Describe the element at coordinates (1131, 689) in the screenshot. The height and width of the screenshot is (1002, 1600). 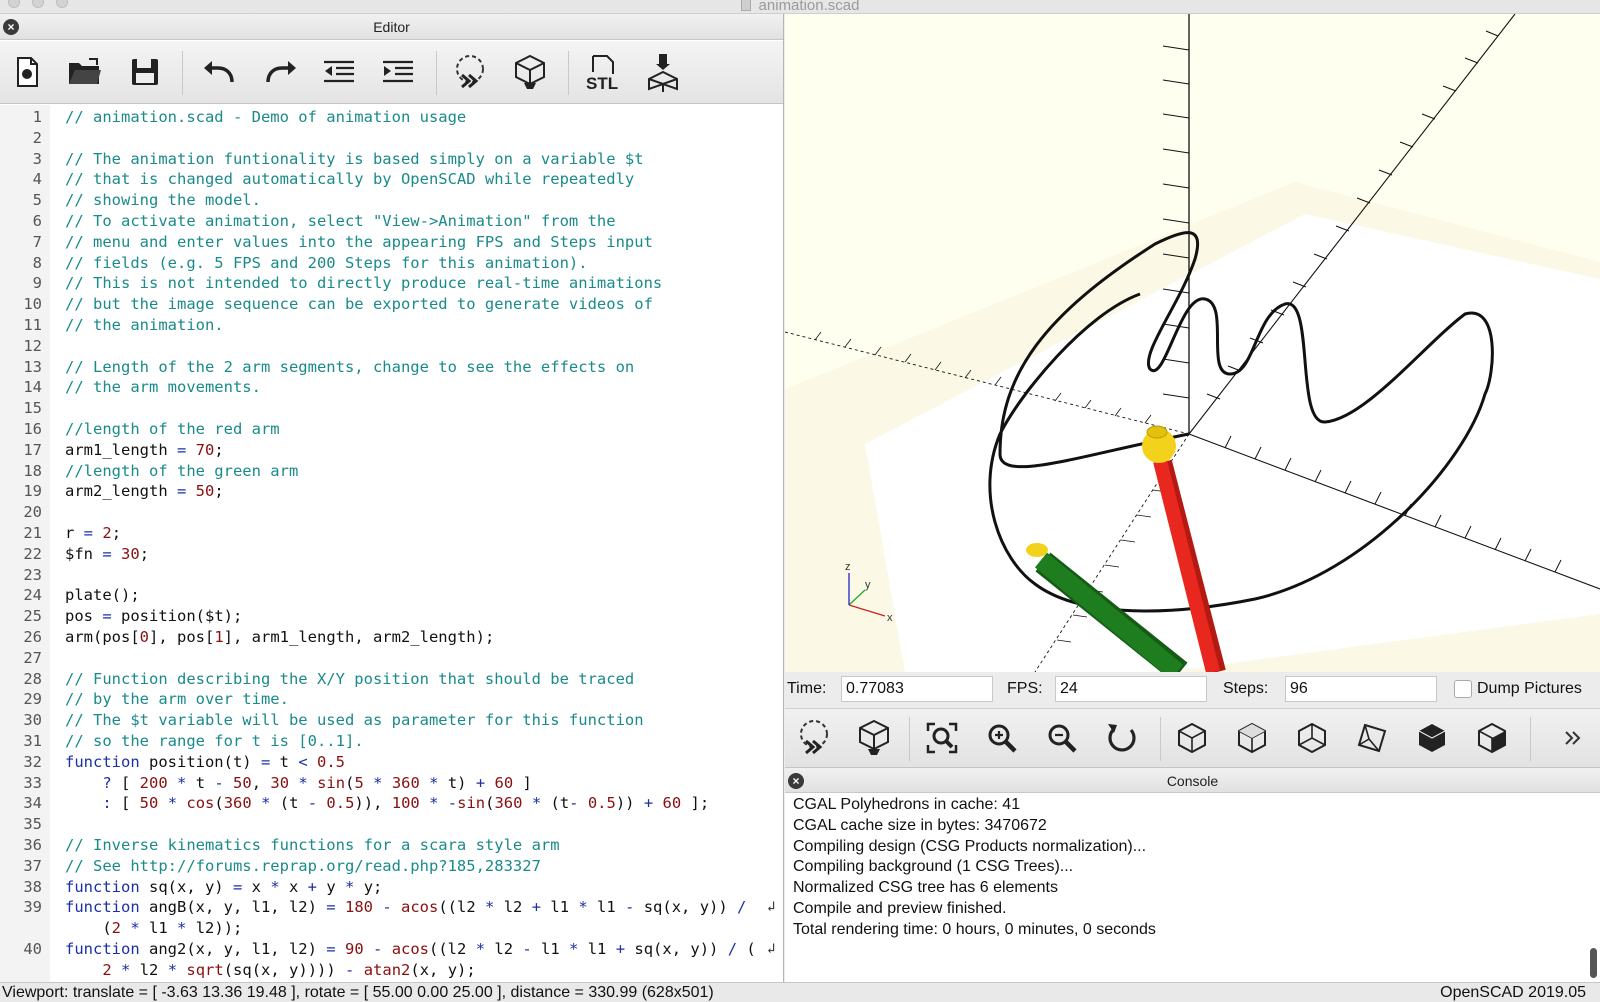
I see `fps-input` at that location.